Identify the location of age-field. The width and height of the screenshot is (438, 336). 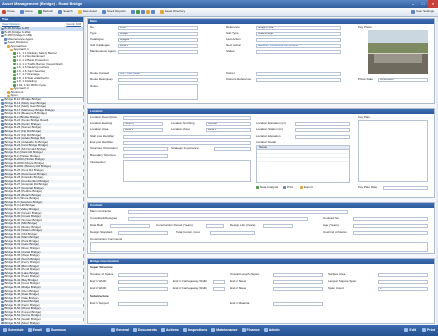
(390, 225).